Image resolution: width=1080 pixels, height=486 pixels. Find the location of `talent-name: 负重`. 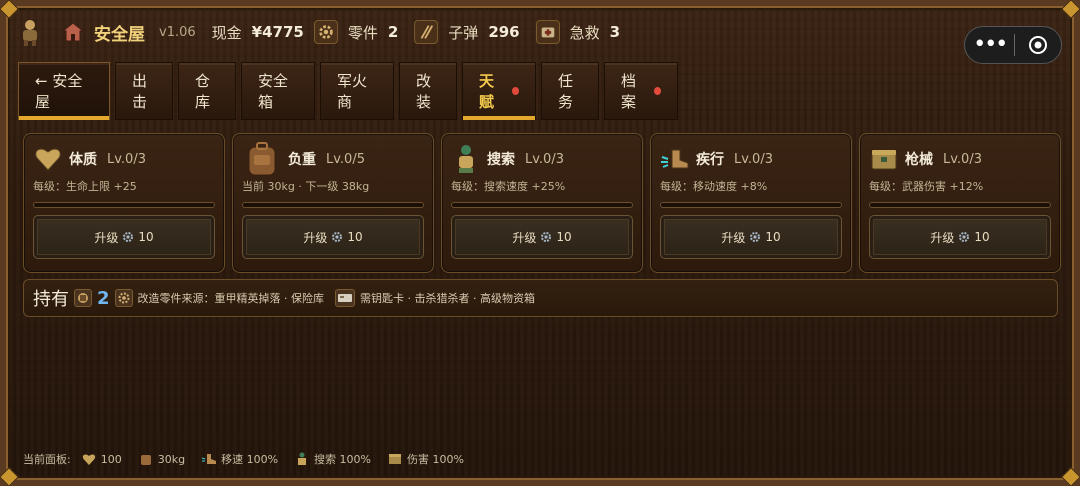

talent-name: 负重 is located at coordinates (302, 160).